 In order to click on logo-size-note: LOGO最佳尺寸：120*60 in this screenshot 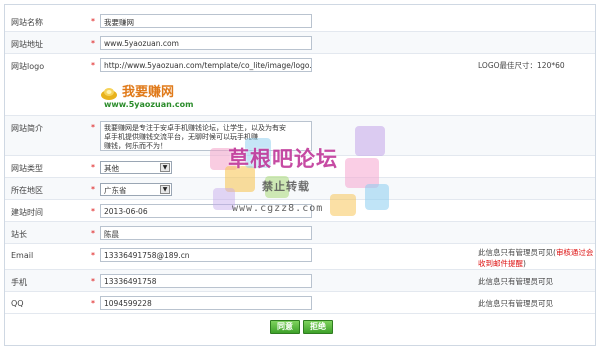, I will do `click(521, 65)`.